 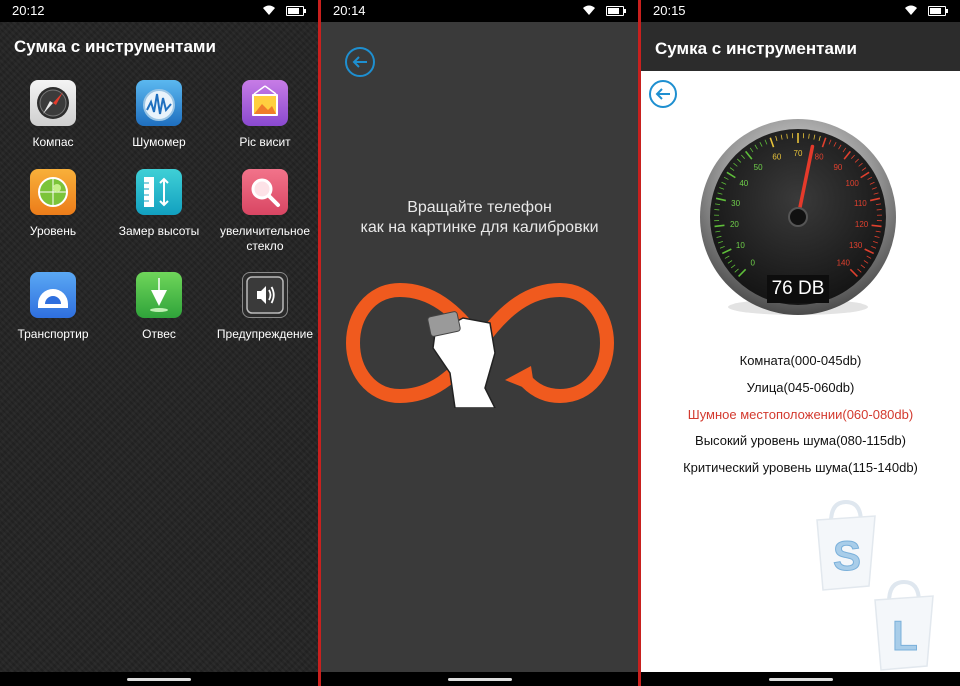 I want to click on status-time: 20:14, so click(x=349, y=10).